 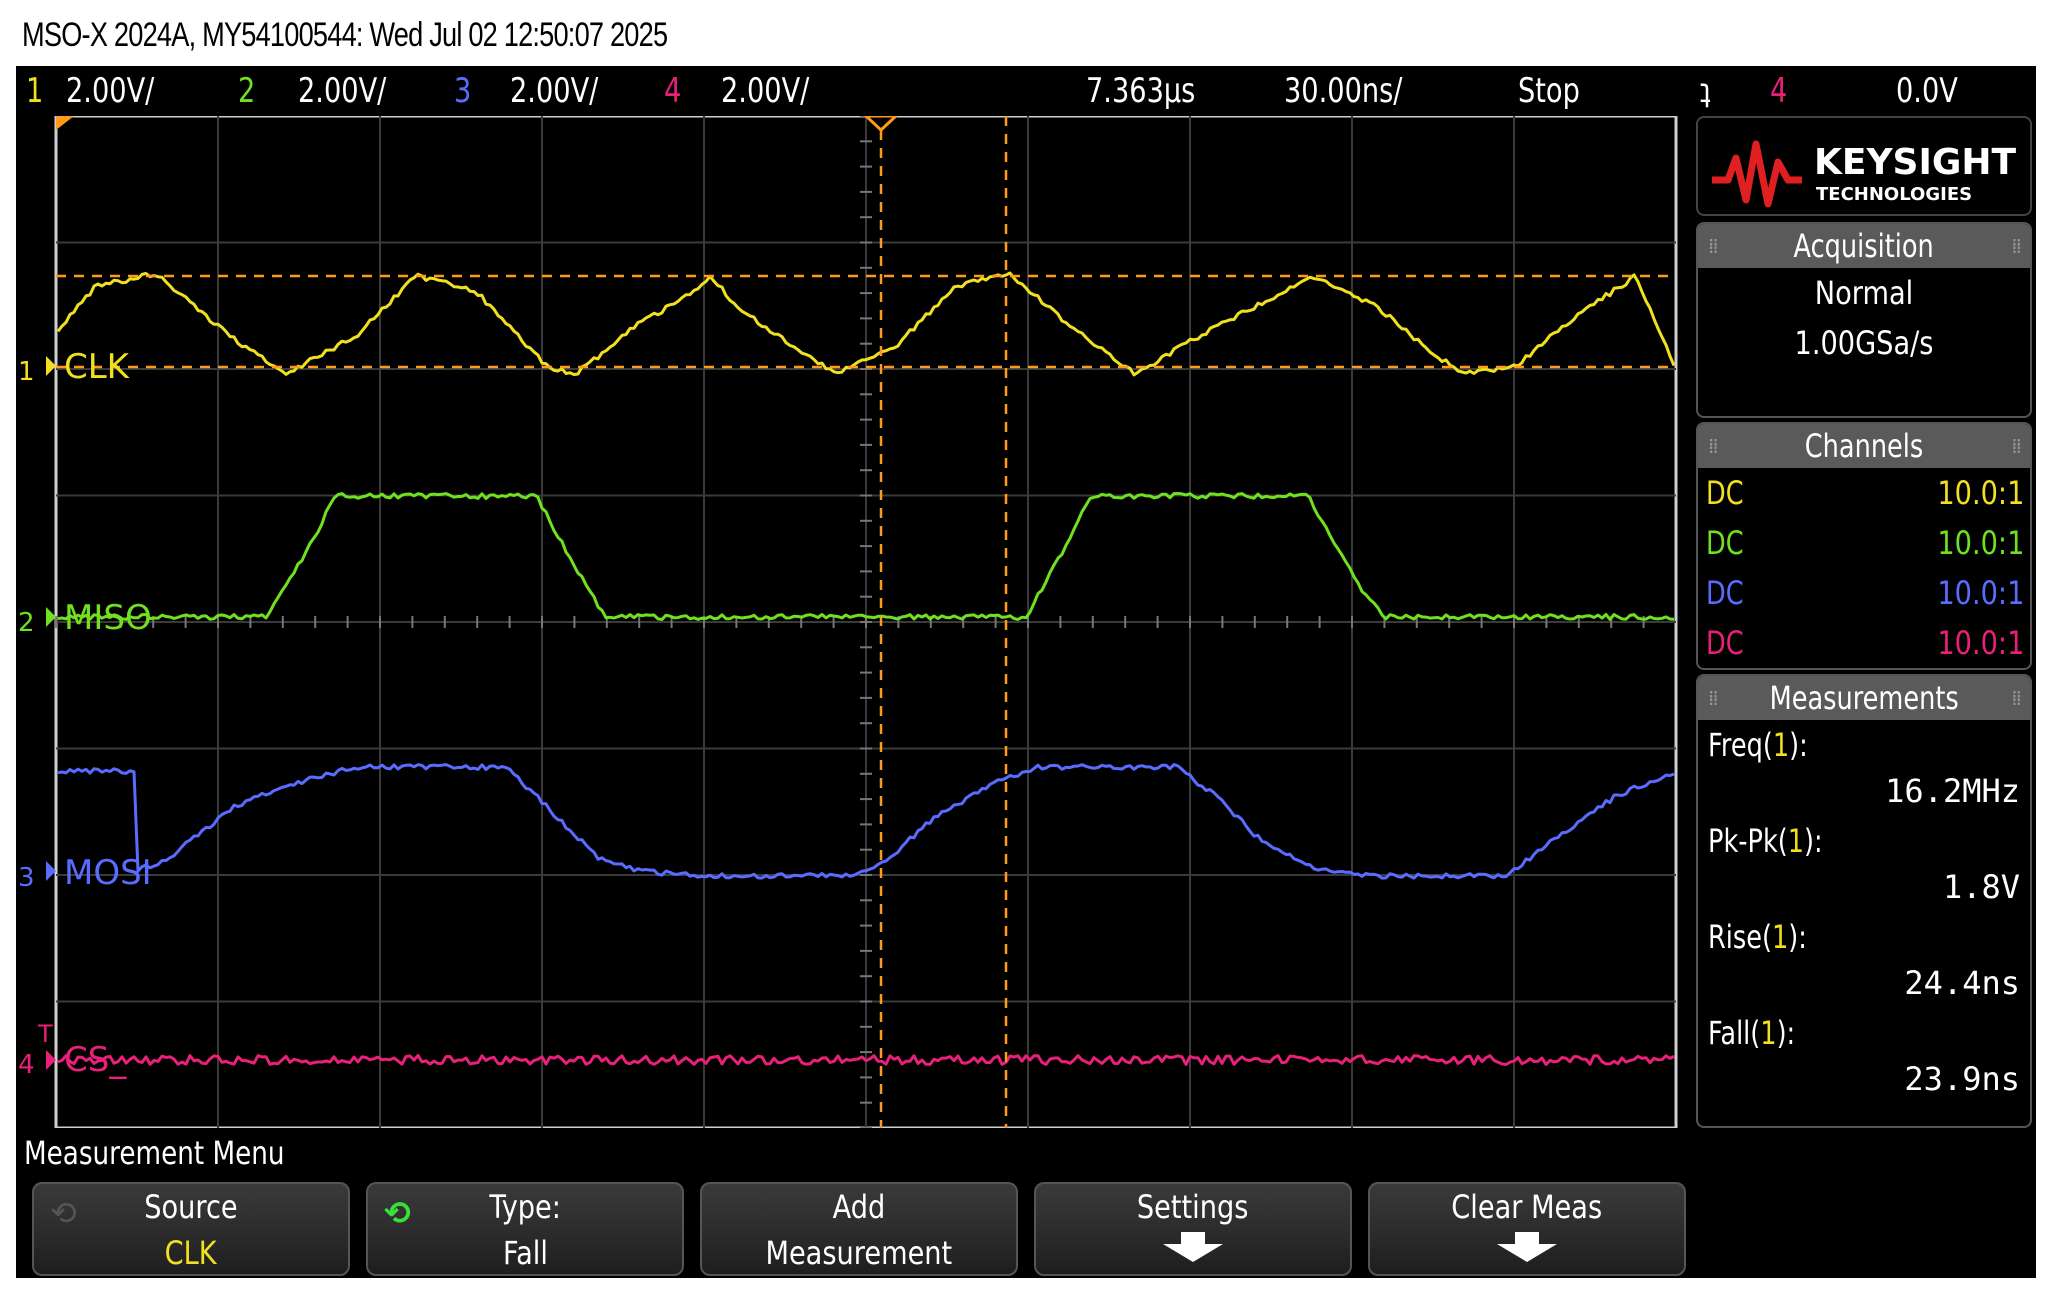 I want to click on keysight-logo: KEYSIGHT TECHNOLOGIES, so click(x=1864, y=174).